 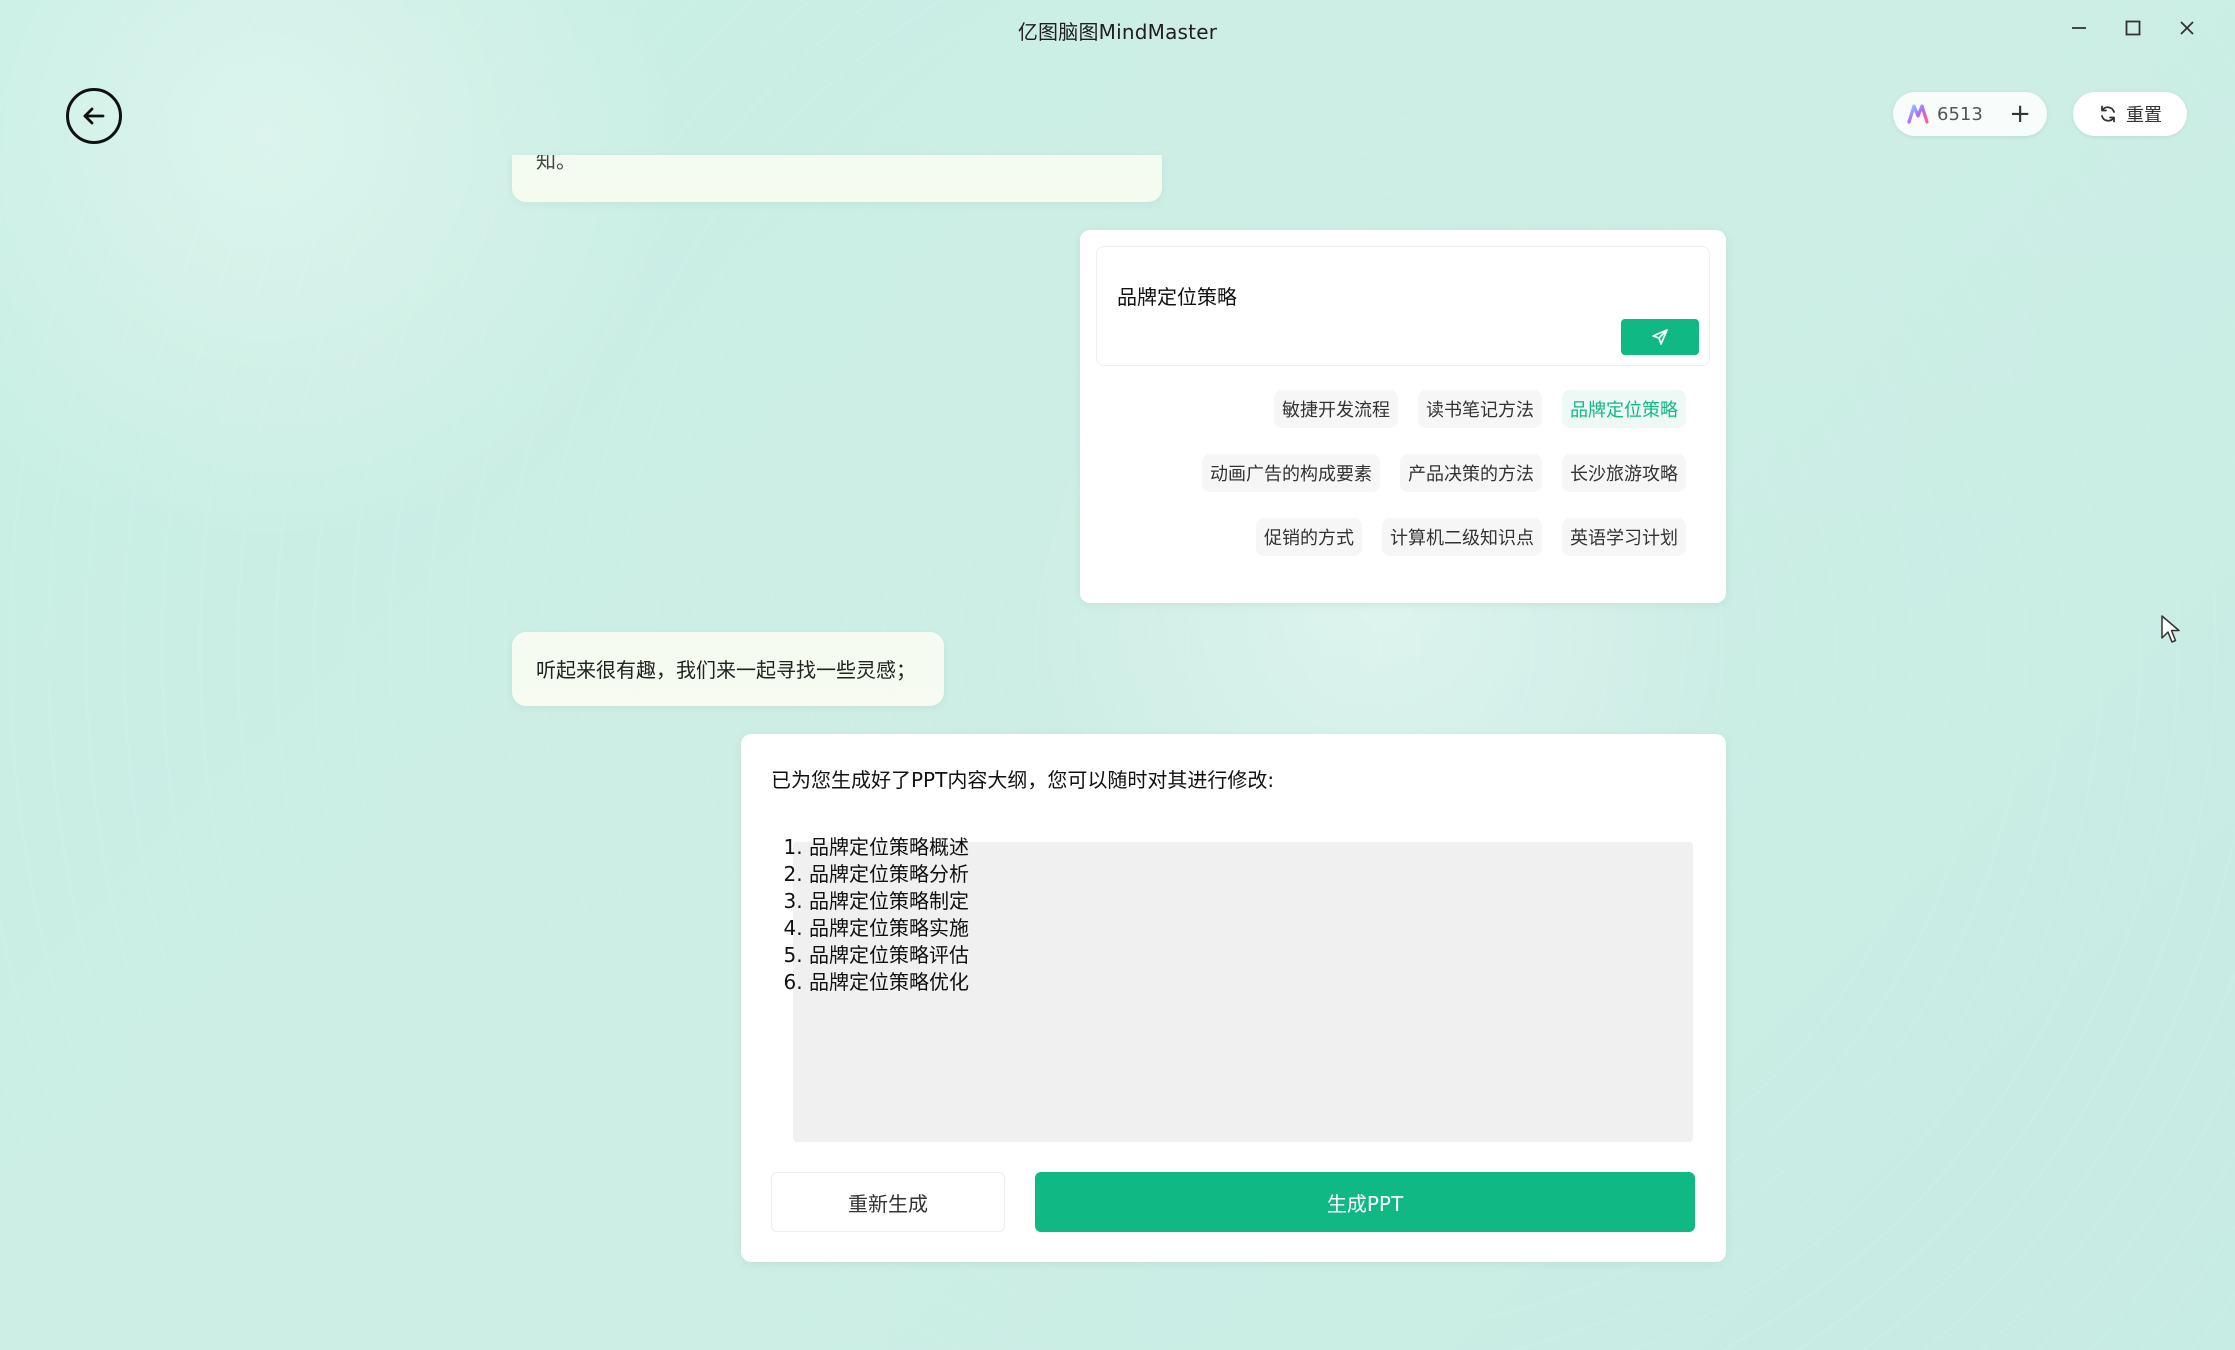 What do you see at coordinates (1960, 114) in the screenshot?
I see `credits-count: 6513` at bounding box center [1960, 114].